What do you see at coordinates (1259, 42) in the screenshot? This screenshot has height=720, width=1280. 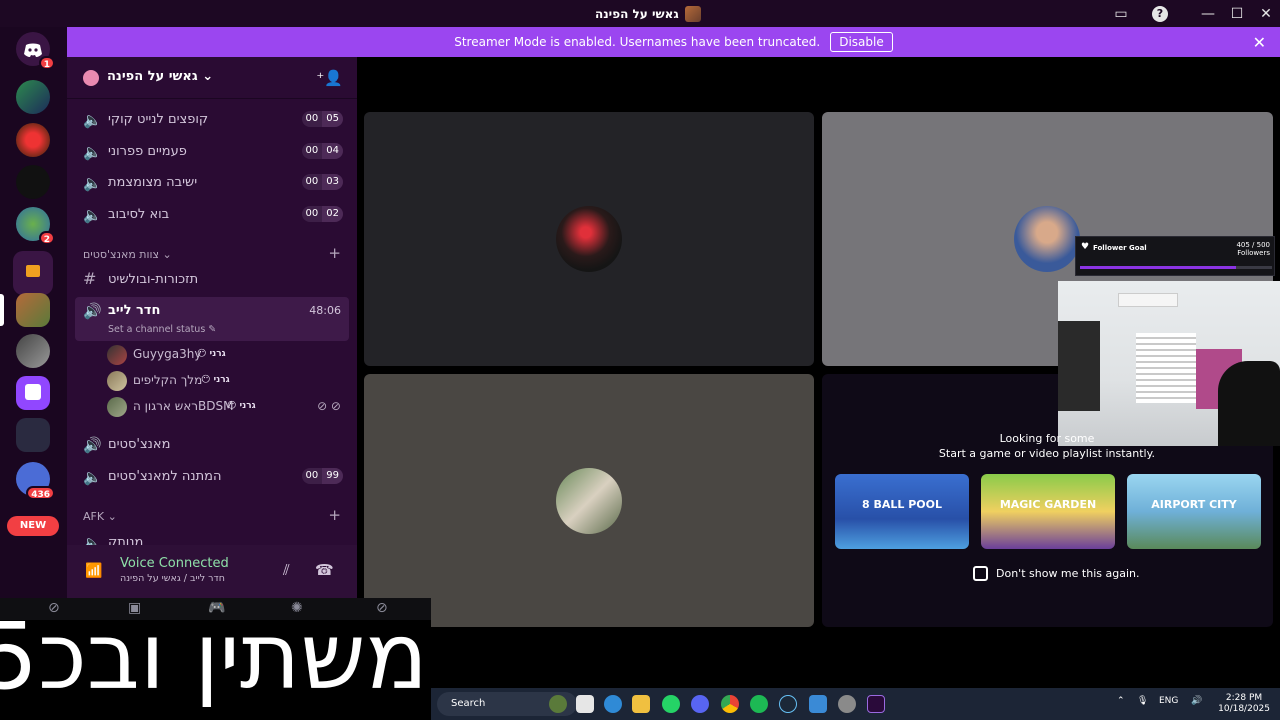 I see `banner-close-icon: ✕` at bounding box center [1259, 42].